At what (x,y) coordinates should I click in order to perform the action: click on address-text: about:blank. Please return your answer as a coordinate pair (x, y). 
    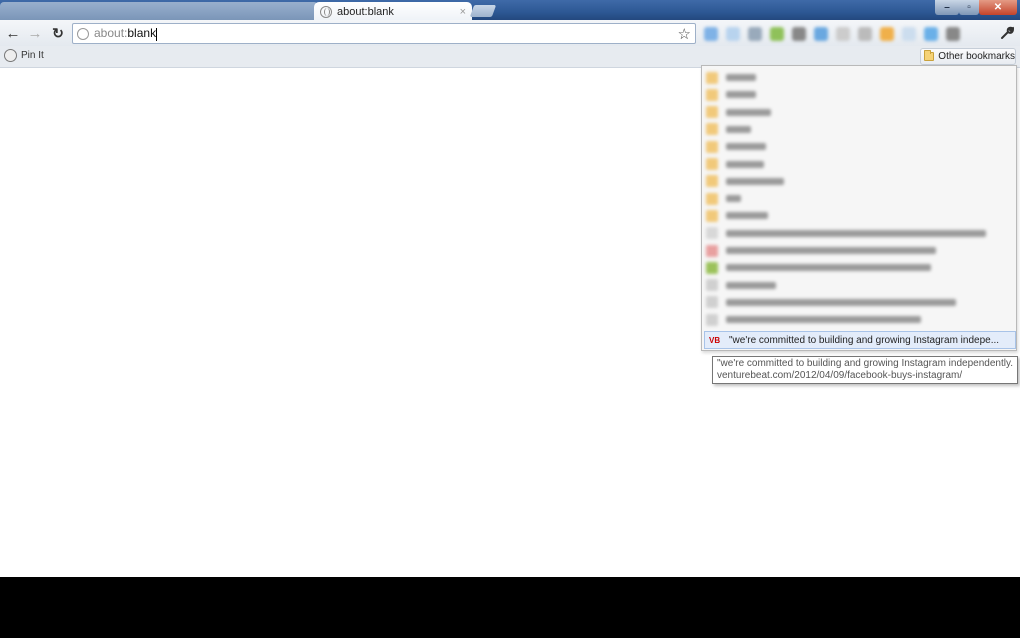
    Looking at the image, I should click on (126, 33).